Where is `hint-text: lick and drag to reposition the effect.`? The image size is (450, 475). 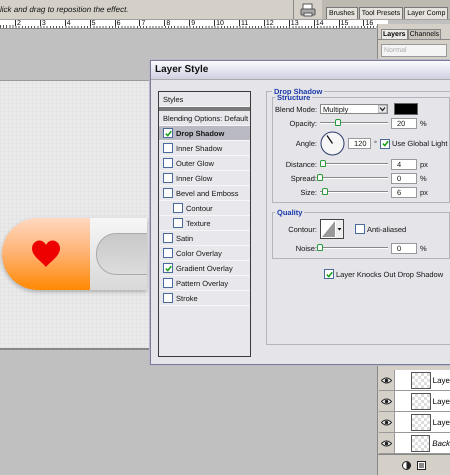
hint-text: lick and drag to reposition the effect. is located at coordinates (65, 9).